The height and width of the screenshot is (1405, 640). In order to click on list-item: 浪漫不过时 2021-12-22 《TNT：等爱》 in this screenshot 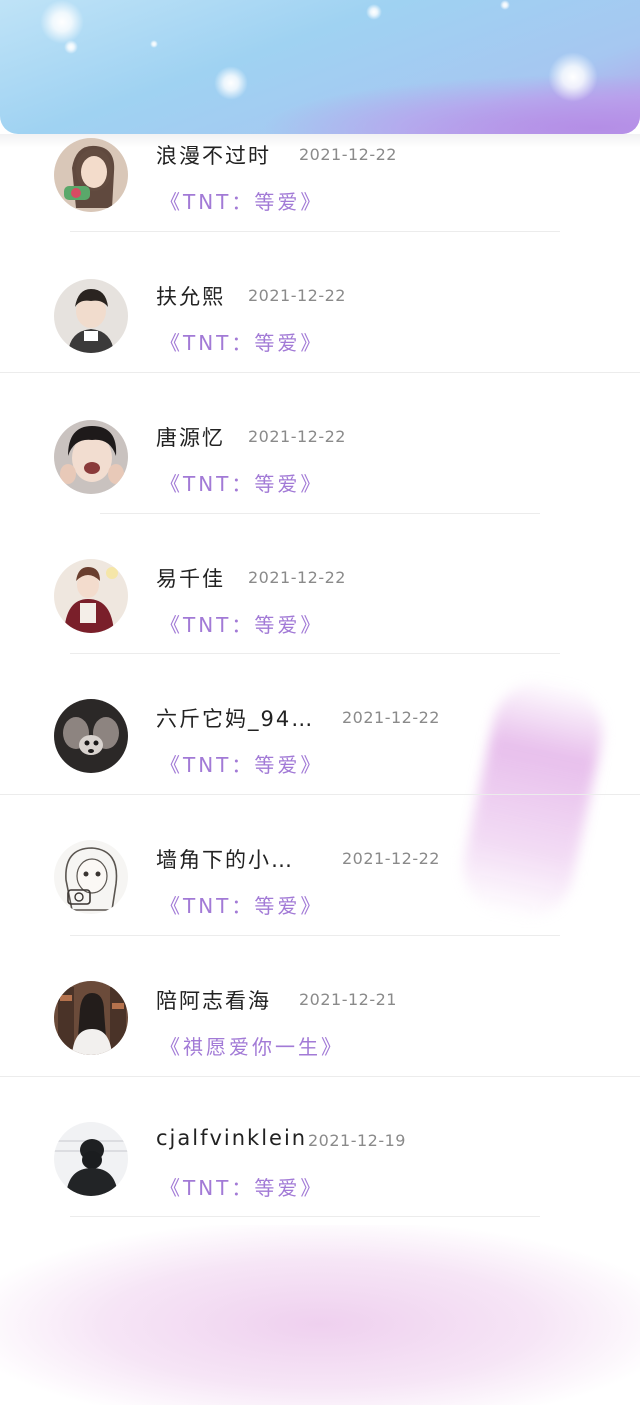, I will do `click(320, 188)`.